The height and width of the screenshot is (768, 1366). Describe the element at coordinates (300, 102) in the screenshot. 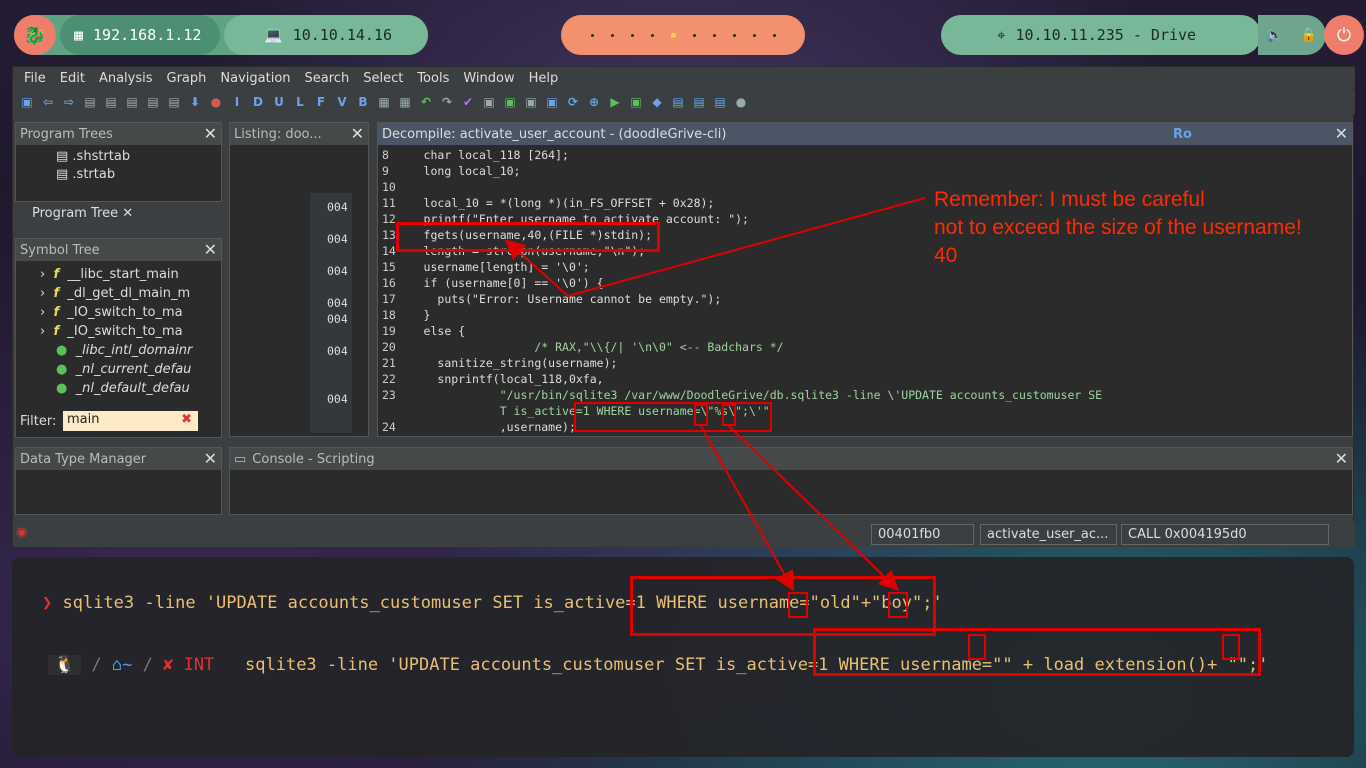

I see `toolbar-letter-l: L` at that location.